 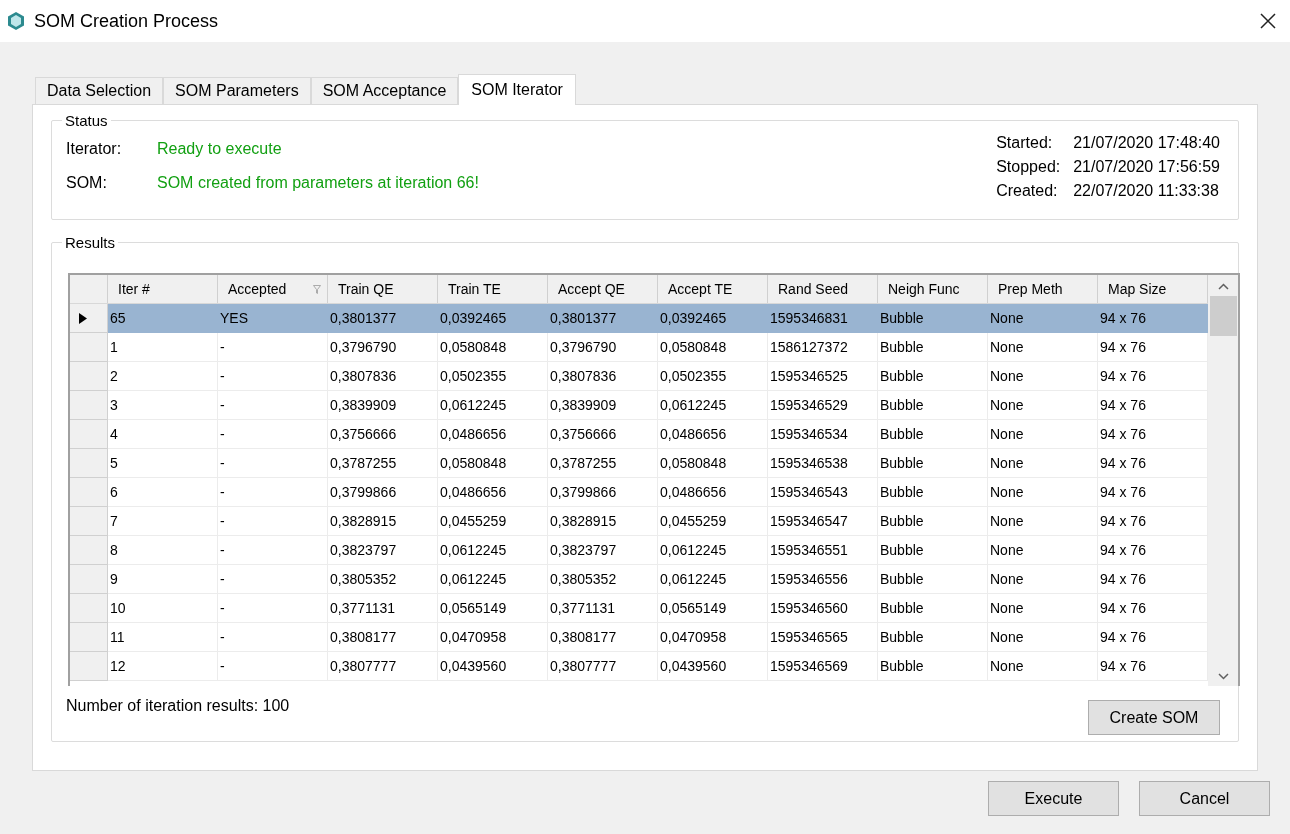 I want to click on scroll-down-icon, so click(x=1223, y=676).